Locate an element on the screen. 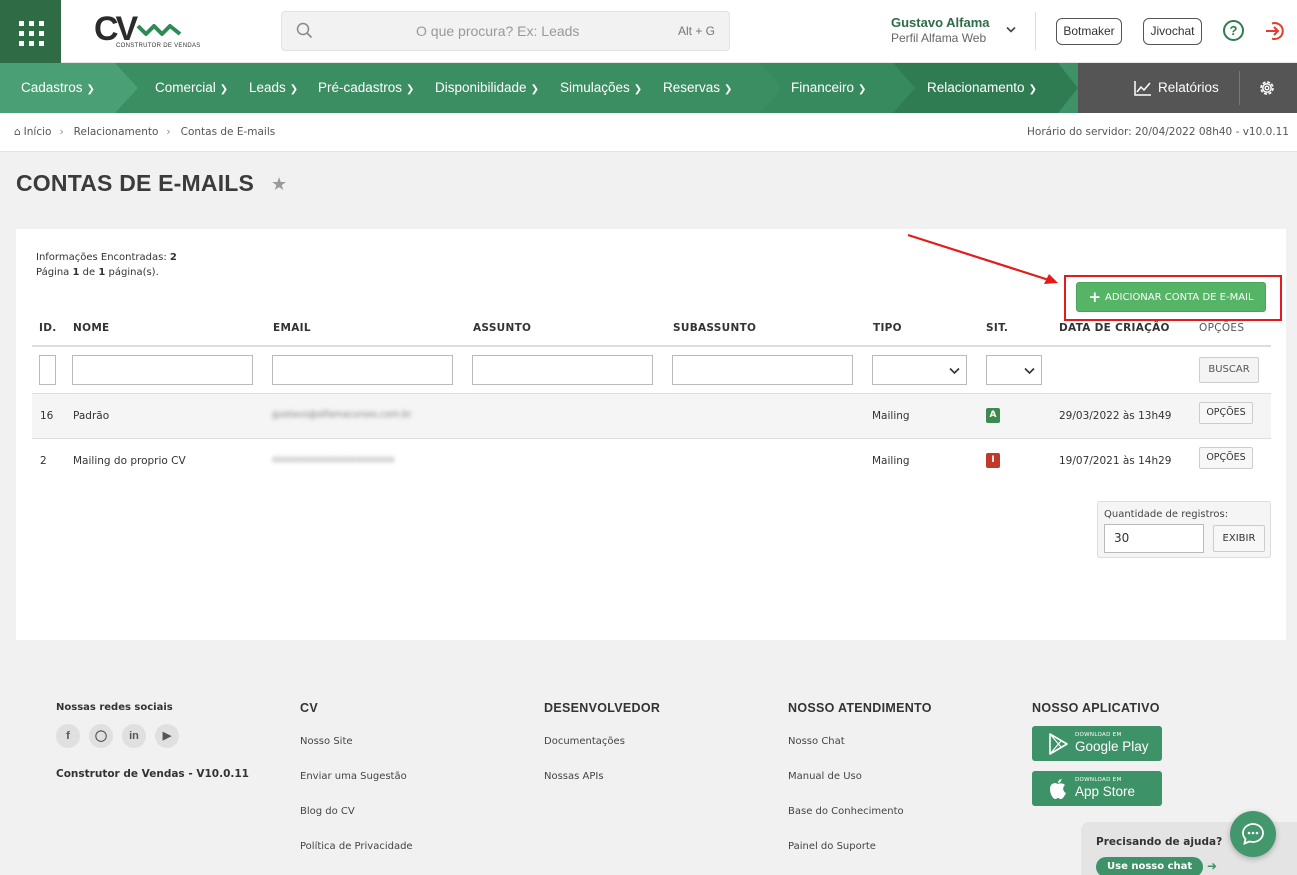  store-small-label: DOWNLOAD EM is located at coordinates (1098, 735).